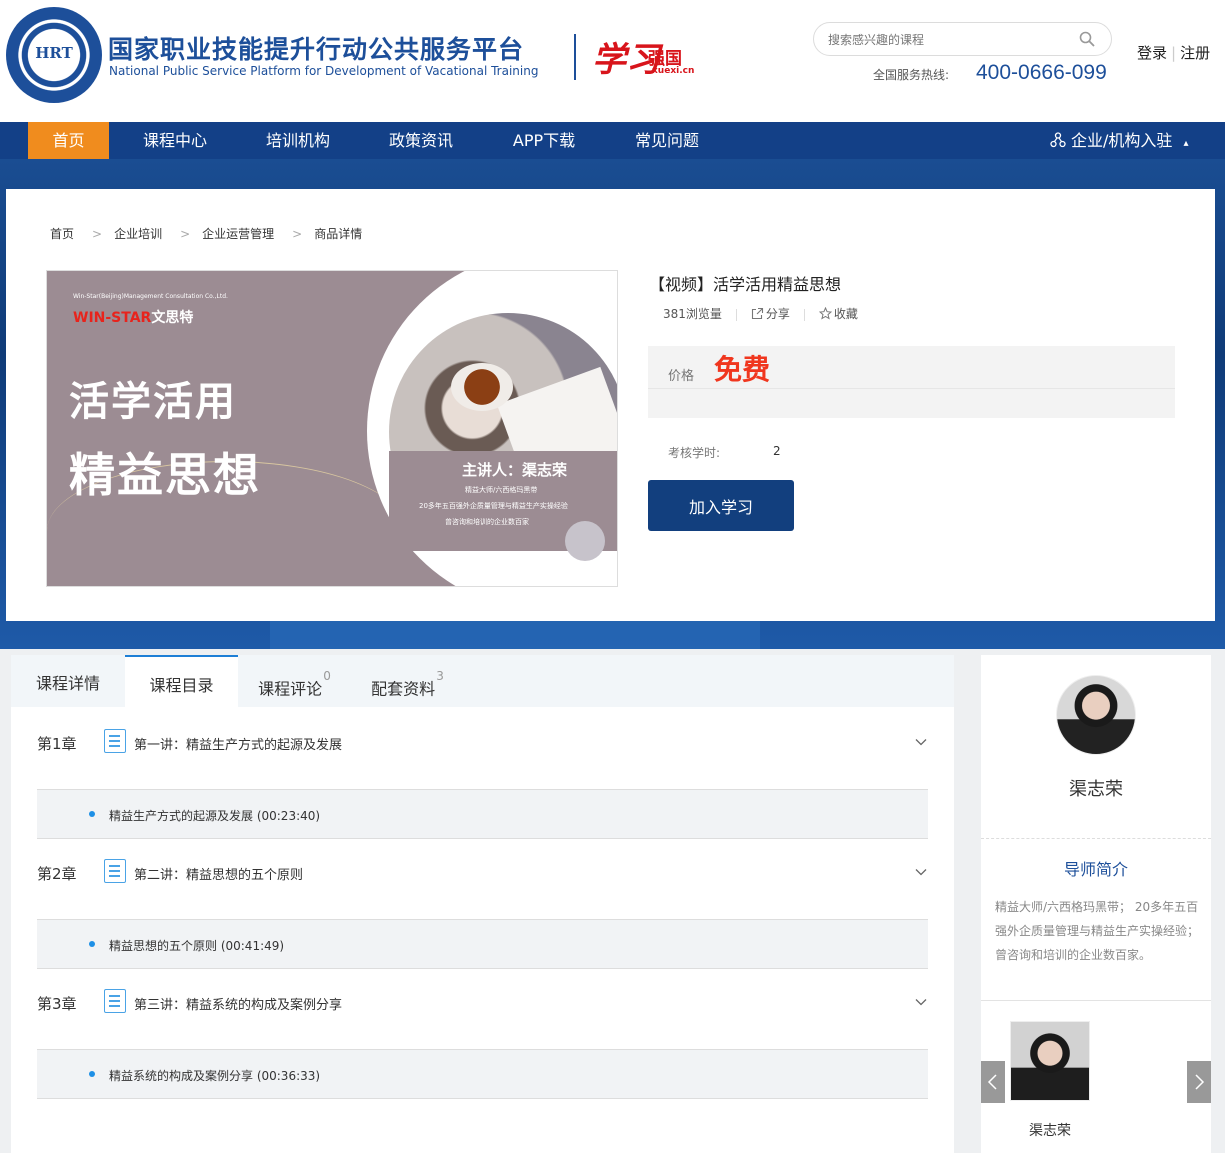  What do you see at coordinates (647, 57) in the screenshot?
I see `xuexi-logo: 学习 强国 xuexi.cn` at bounding box center [647, 57].